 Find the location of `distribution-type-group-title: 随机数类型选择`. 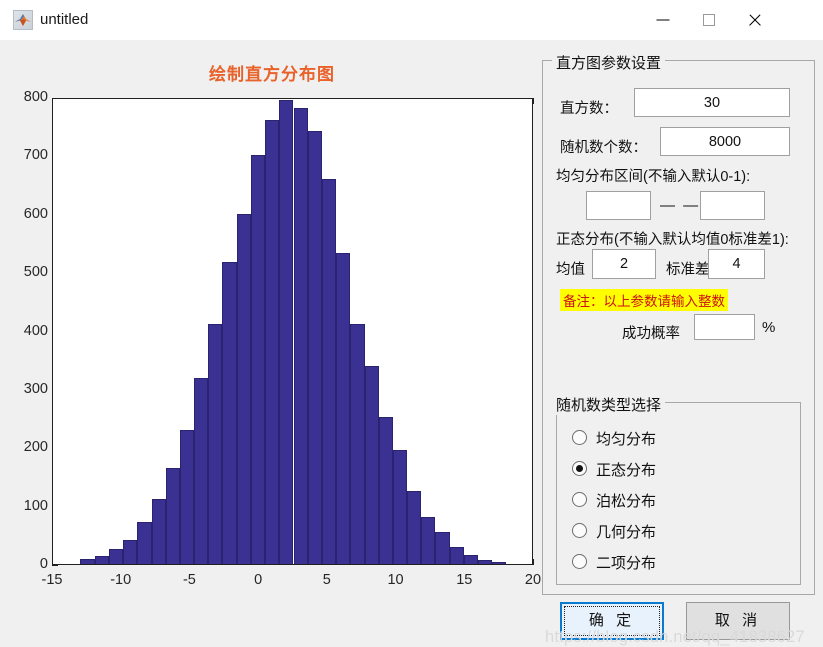

distribution-type-group-title: 随机数类型选择 is located at coordinates (609, 404).